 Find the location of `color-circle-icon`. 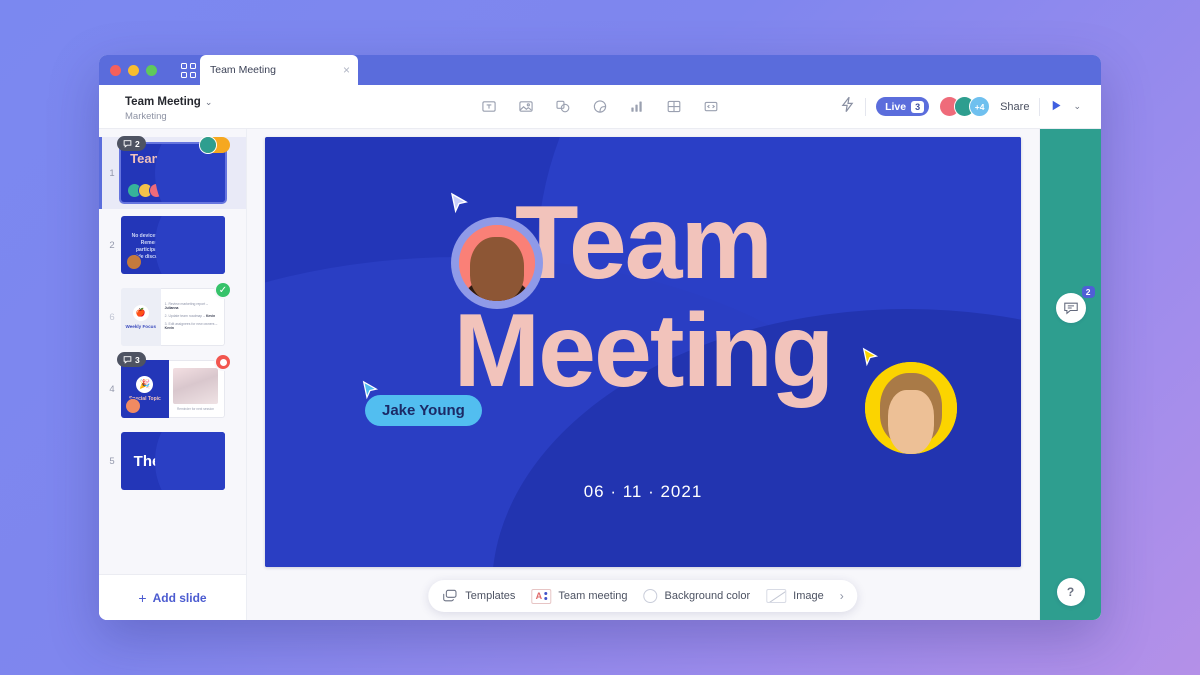

color-circle-icon is located at coordinates (650, 596).